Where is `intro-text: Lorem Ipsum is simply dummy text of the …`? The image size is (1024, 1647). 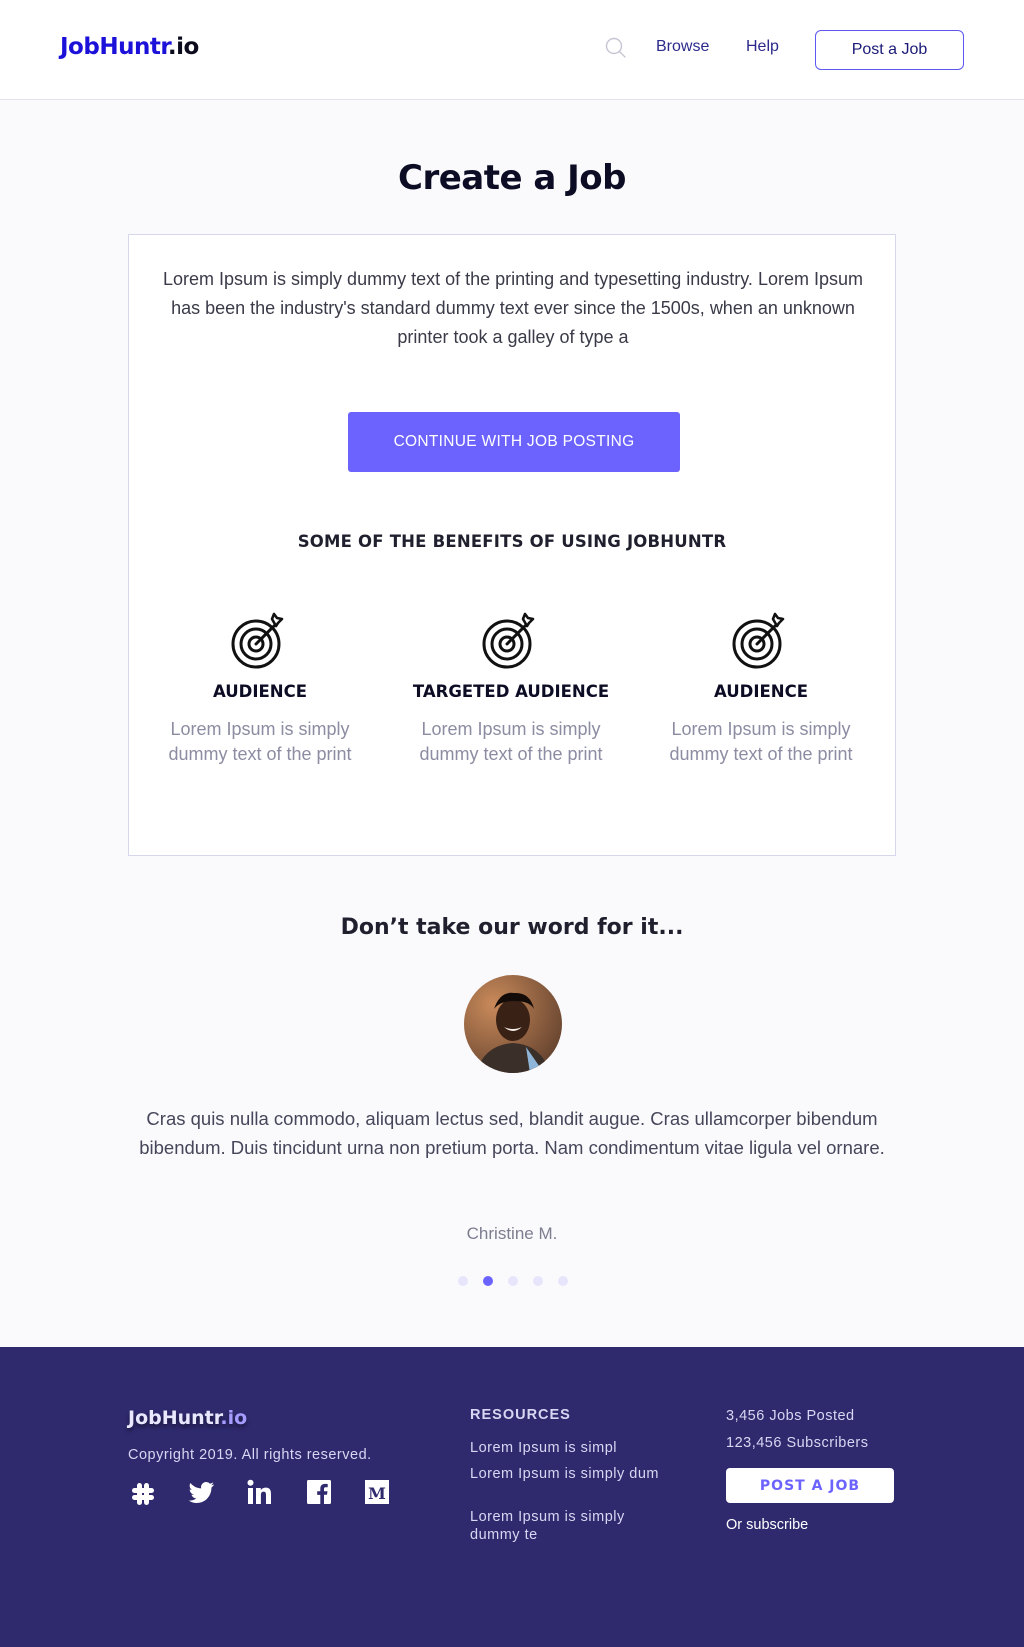
intro-text: Lorem Ipsum is simply dummy text of the … is located at coordinates (513, 308).